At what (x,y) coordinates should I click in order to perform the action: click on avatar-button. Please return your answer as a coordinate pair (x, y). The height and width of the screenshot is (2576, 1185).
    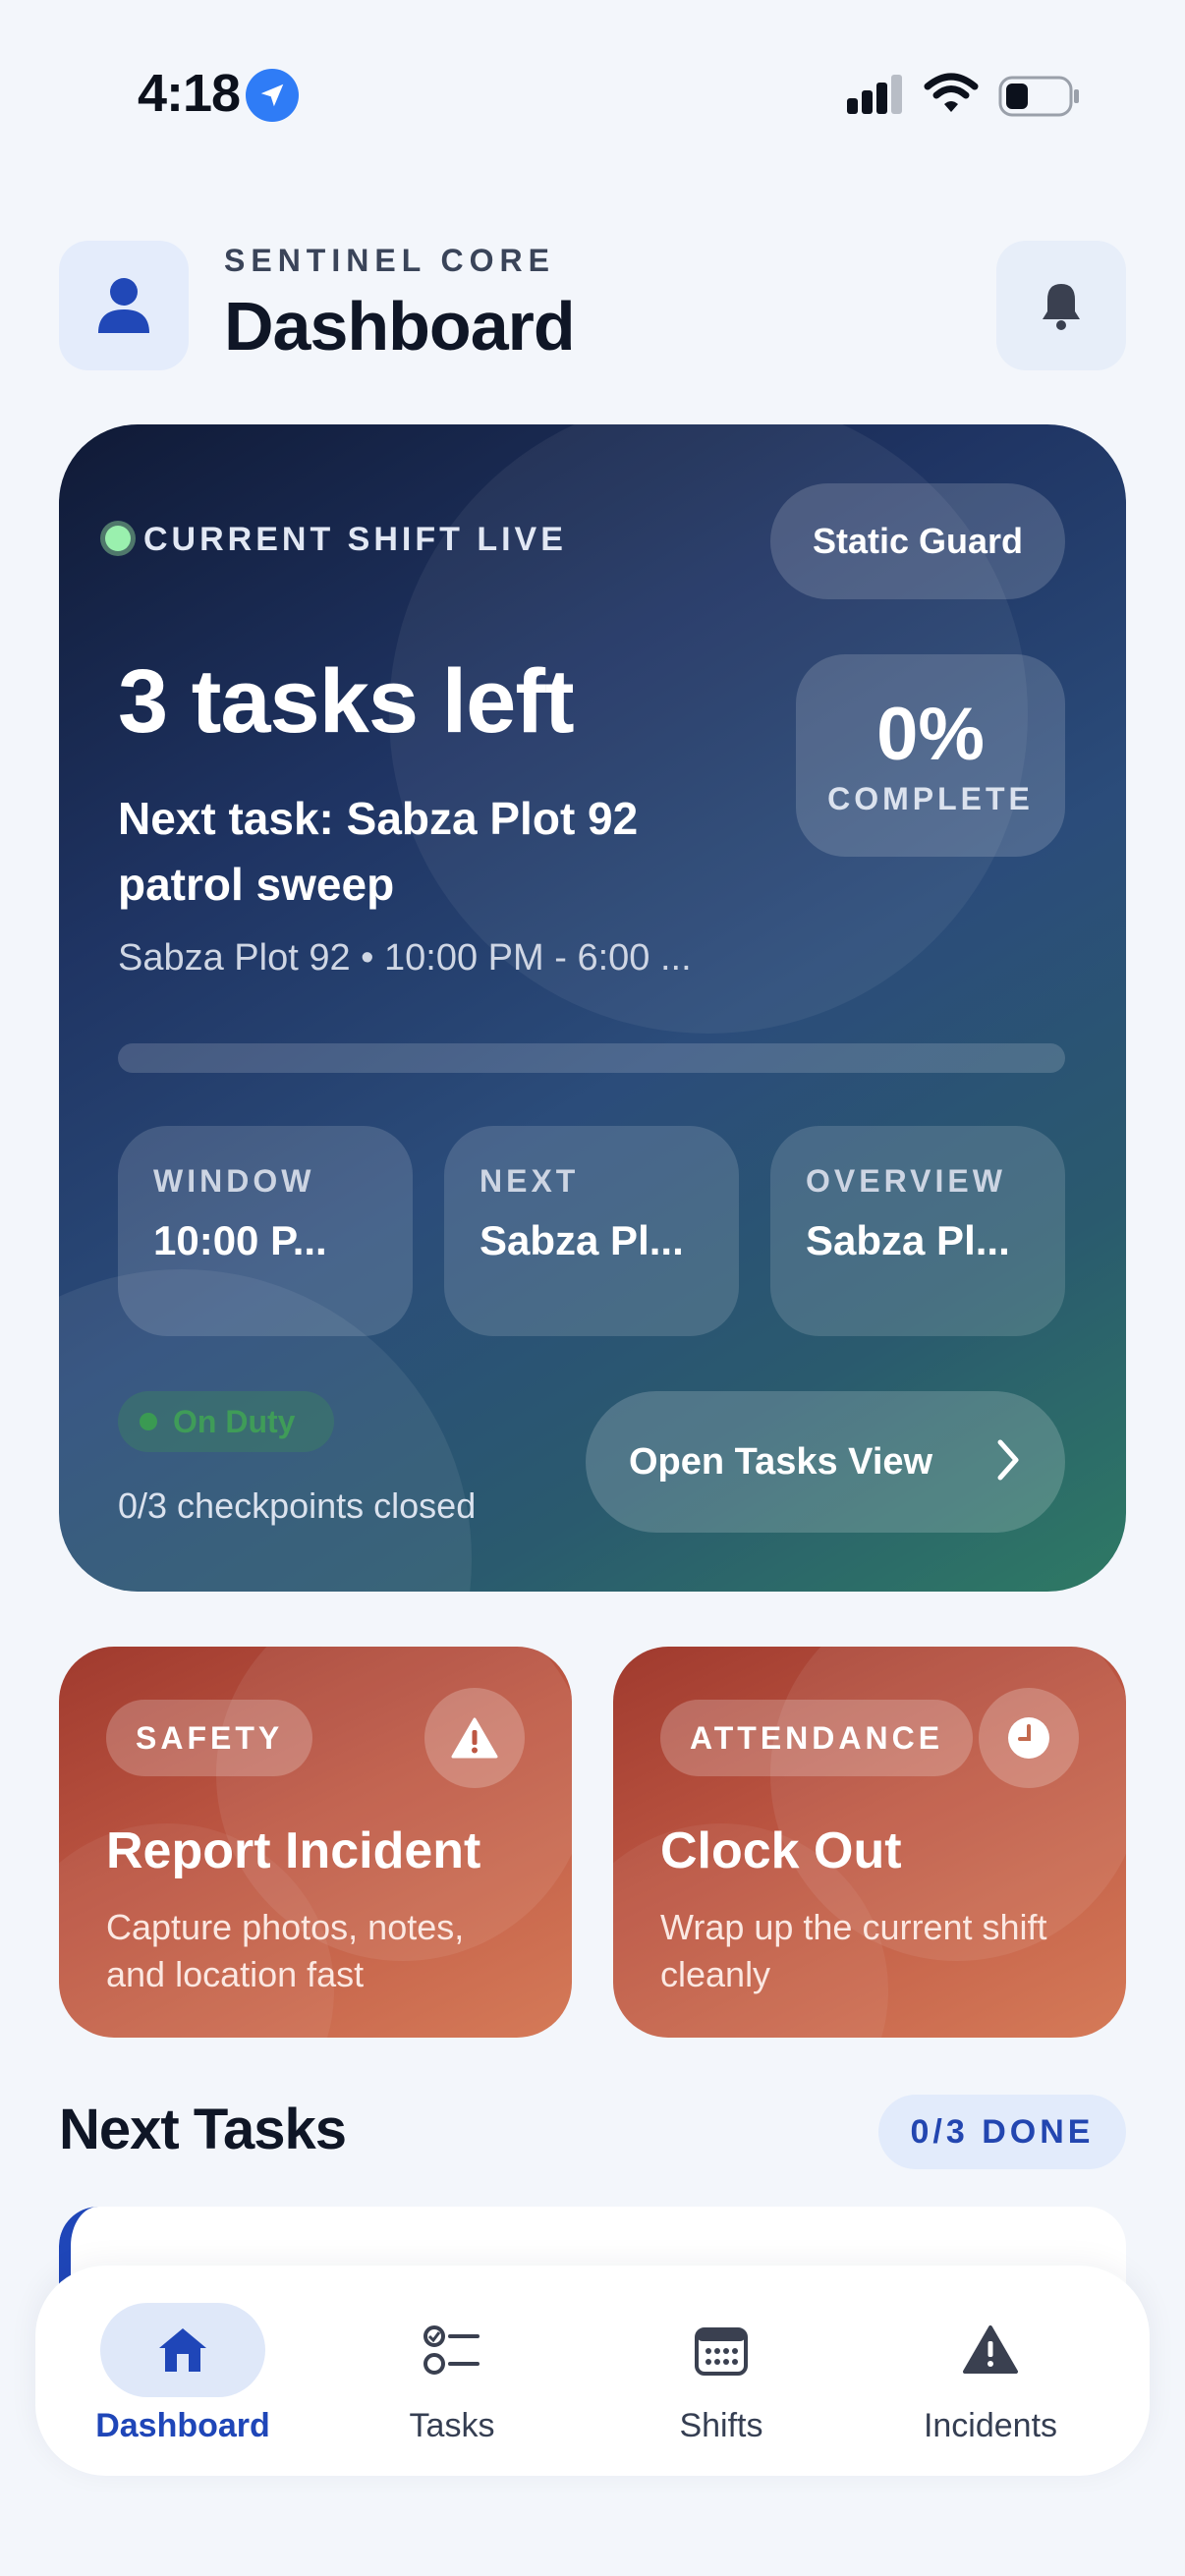
    Looking at the image, I should click on (124, 305).